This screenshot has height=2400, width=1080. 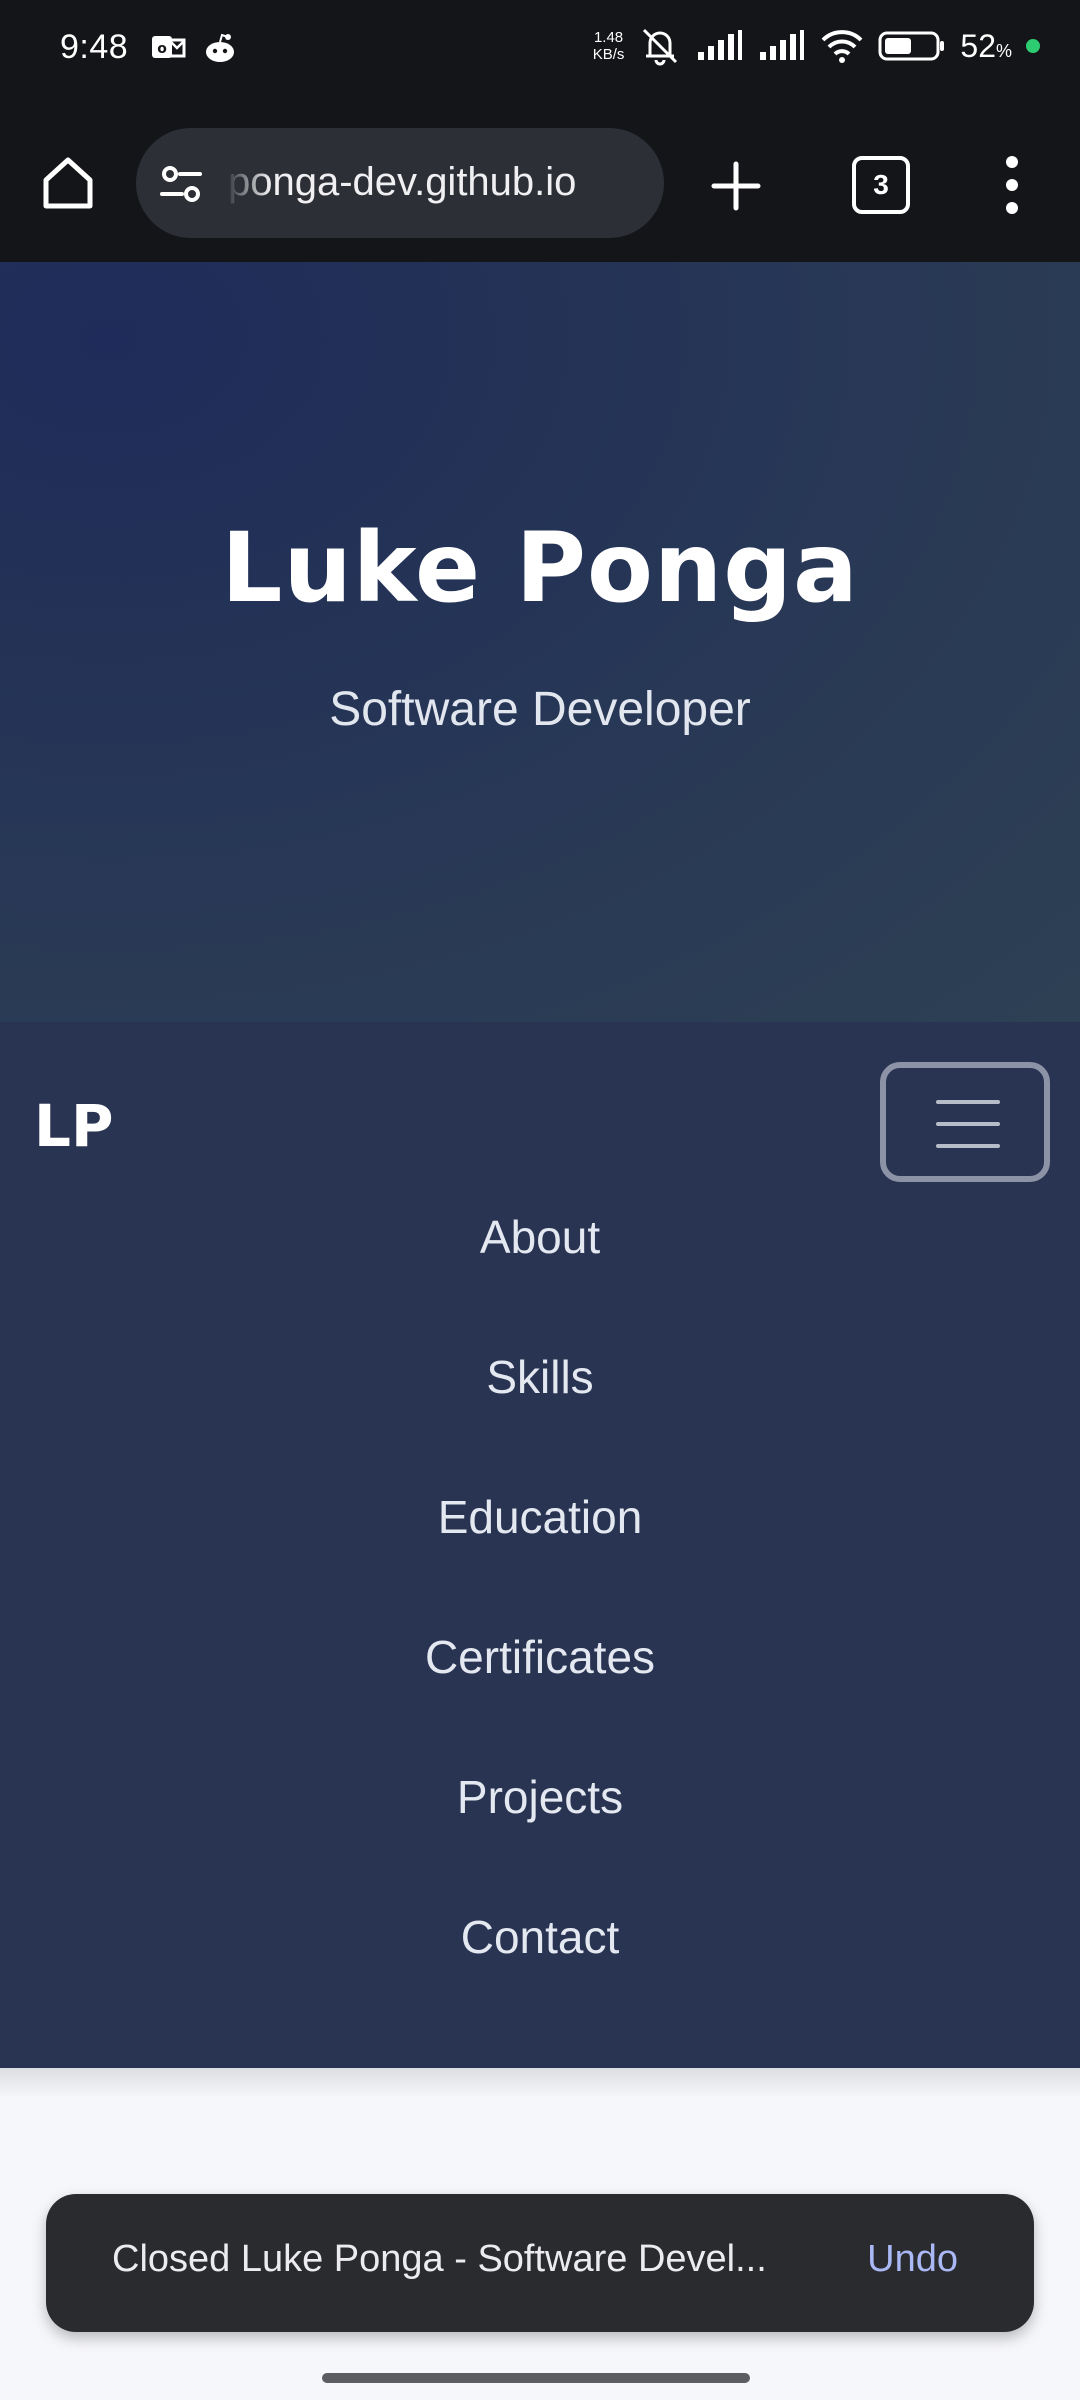 What do you see at coordinates (540, 709) in the screenshot?
I see `hero-subtitle: Software Developer` at bounding box center [540, 709].